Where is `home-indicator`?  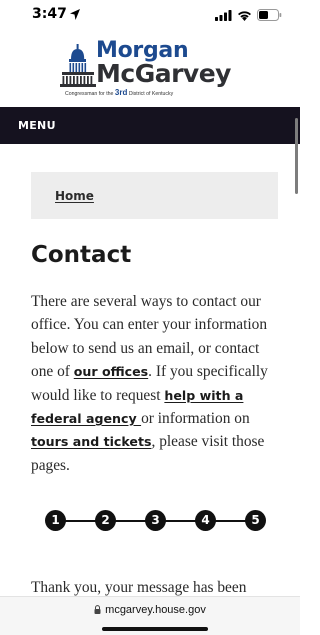 home-indicator is located at coordinates (155, 629).